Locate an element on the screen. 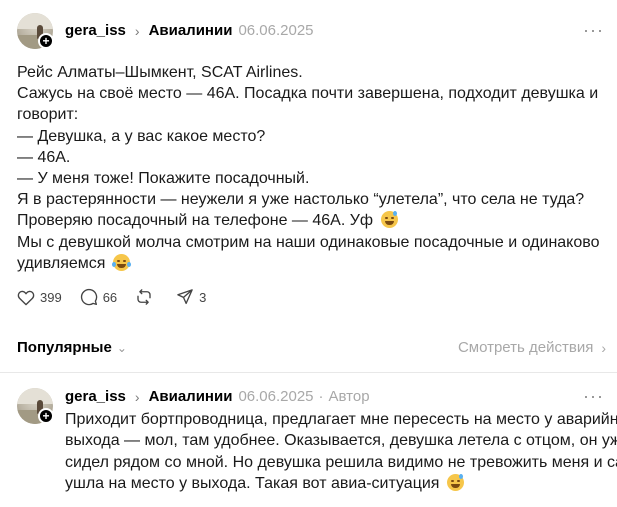  post-line: — У меня тоже! Покажите посадочный. is located at coordinates (163, 179).